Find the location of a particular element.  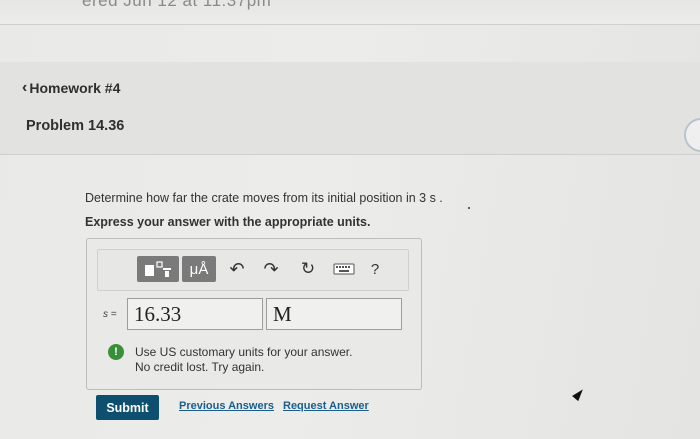

units-button: μÅ is located at coordinates (199, 269).